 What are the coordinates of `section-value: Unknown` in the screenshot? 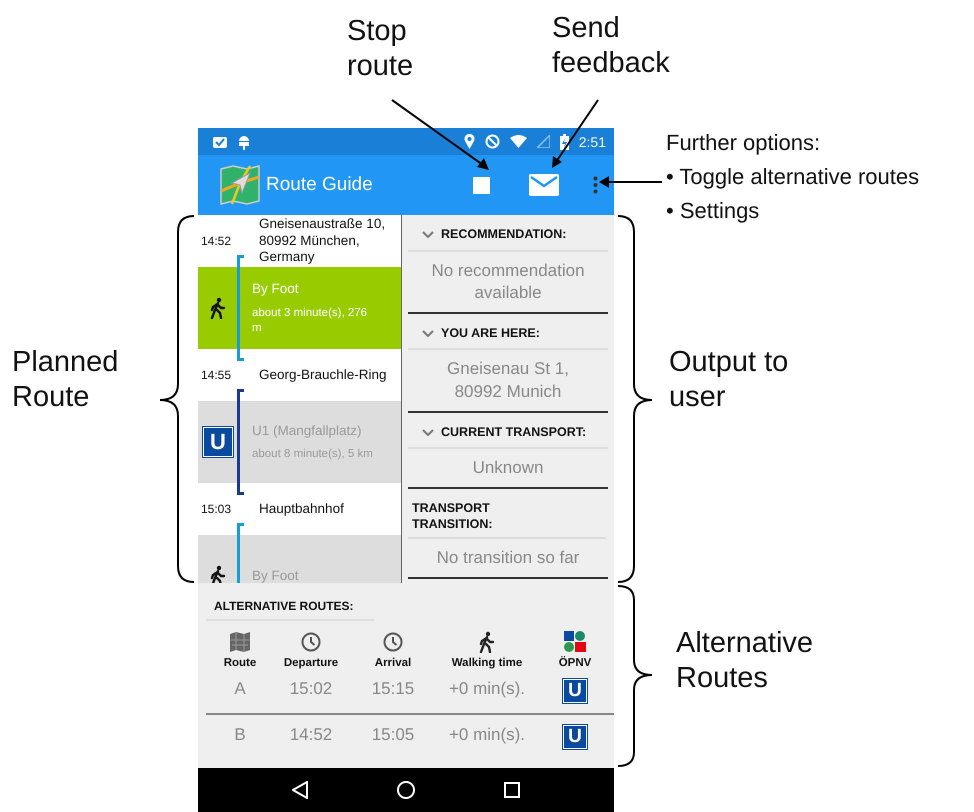 It's located at (508, 468).